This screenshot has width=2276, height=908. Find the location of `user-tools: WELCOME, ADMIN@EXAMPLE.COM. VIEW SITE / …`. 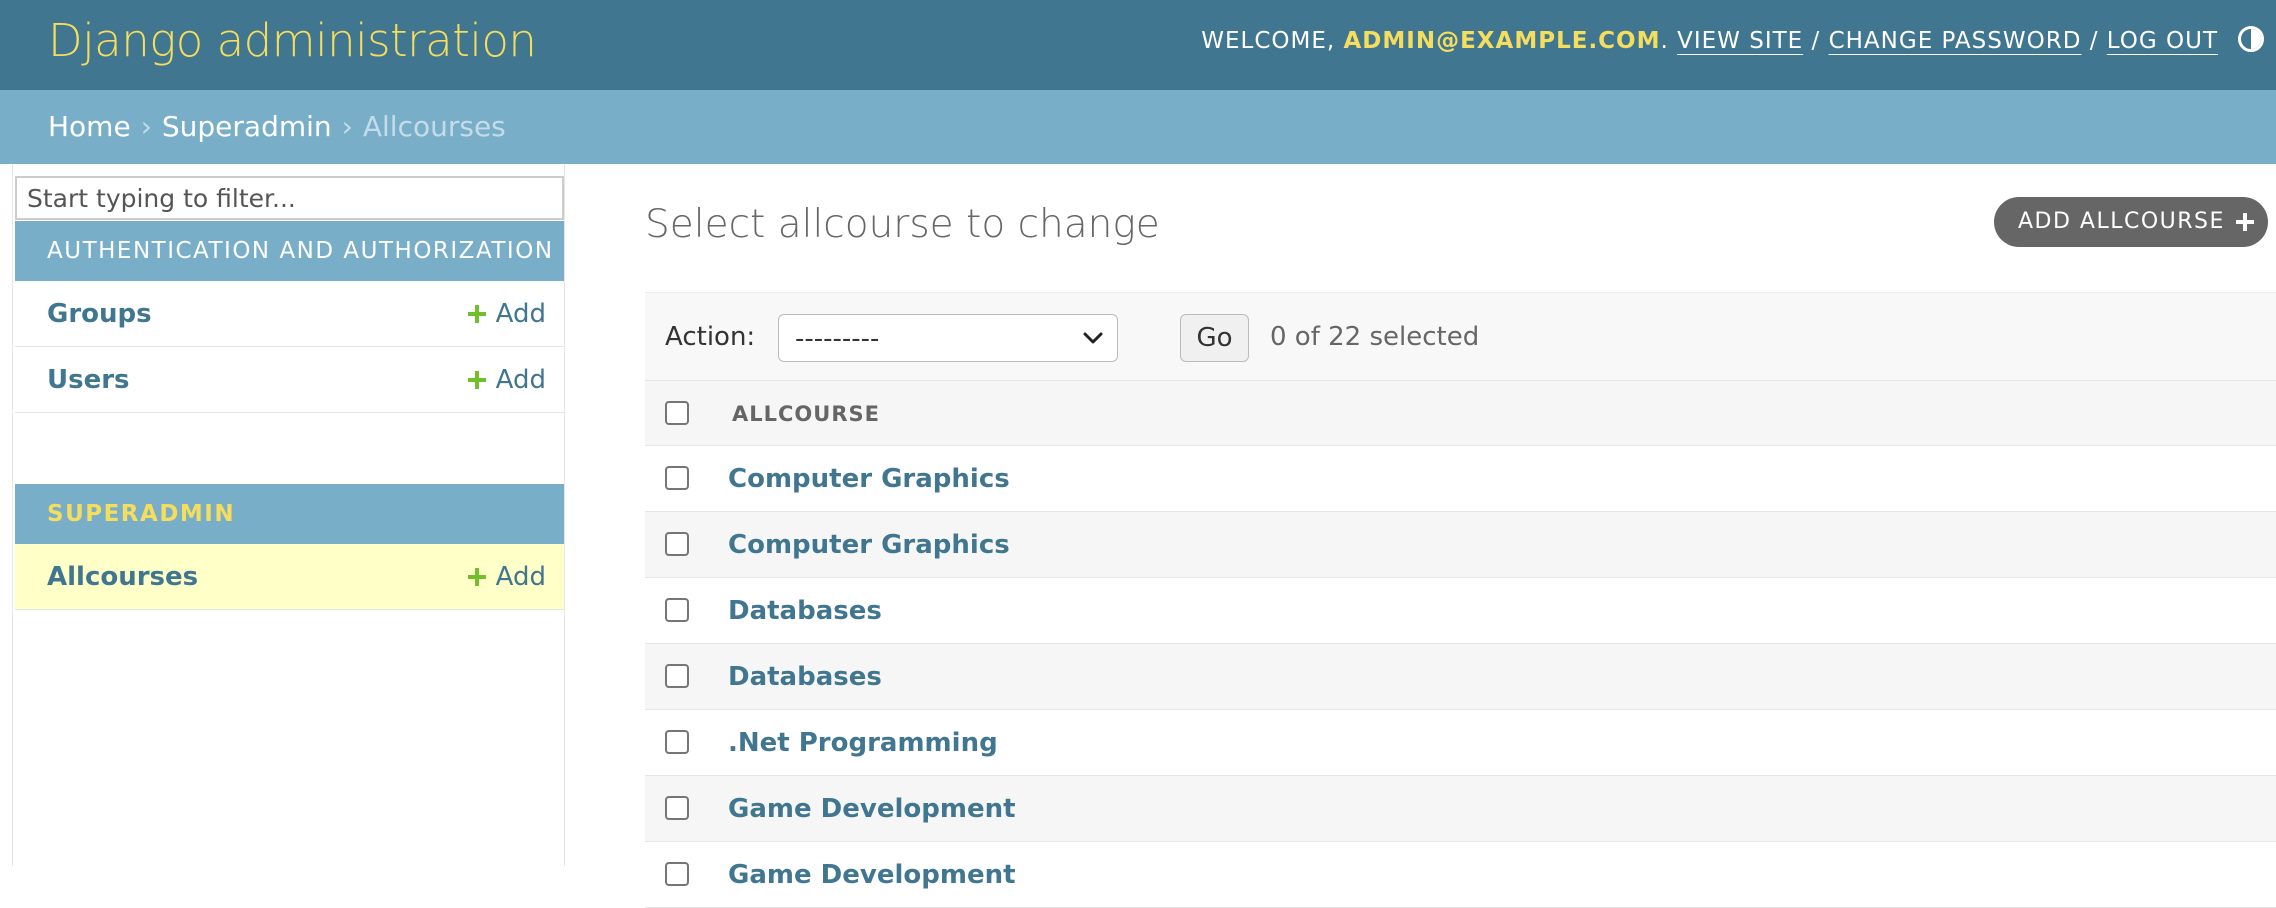

user-tools: WELCOME, ADMIN@EXAMPLE.COM. VIEW SITE / … is located at coordinates (1709, 41).